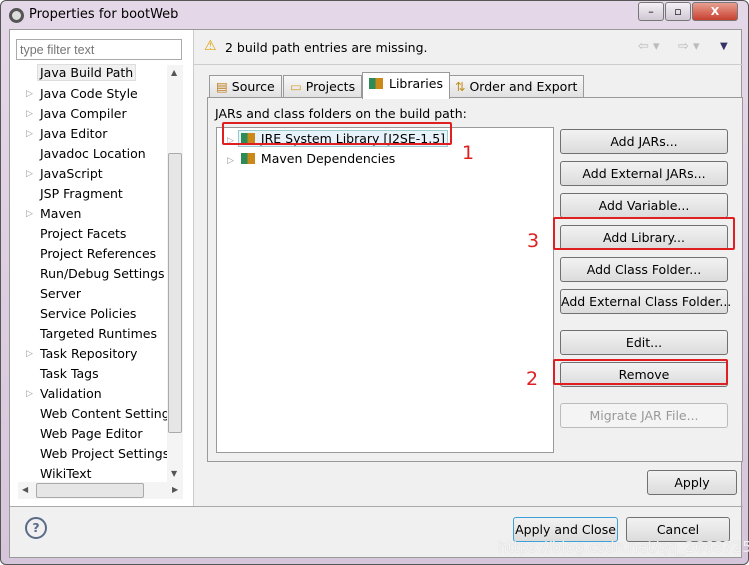 This screenshot has width=749, height=565. What do you see at coordinates (83, 113) in the screenshot?
I see `sidebar-item: Java Compiler` at bounding box center [83, 113].